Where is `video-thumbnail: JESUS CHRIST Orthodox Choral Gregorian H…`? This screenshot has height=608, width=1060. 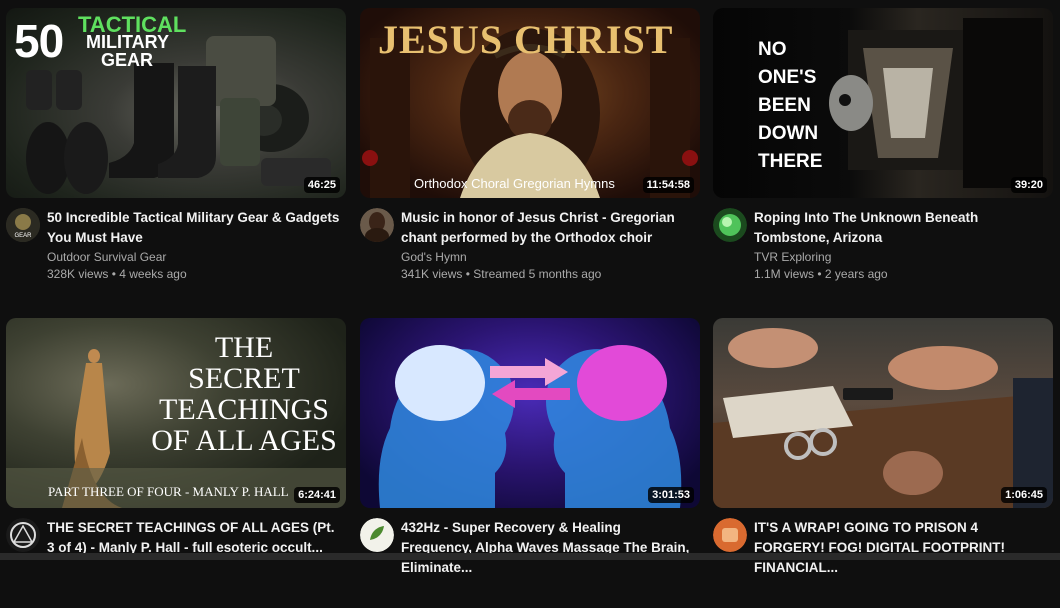 video-thumbnail: JESUS CHRIST Orthodox Choral Gregorian H… is located at coordinates (530, 103).